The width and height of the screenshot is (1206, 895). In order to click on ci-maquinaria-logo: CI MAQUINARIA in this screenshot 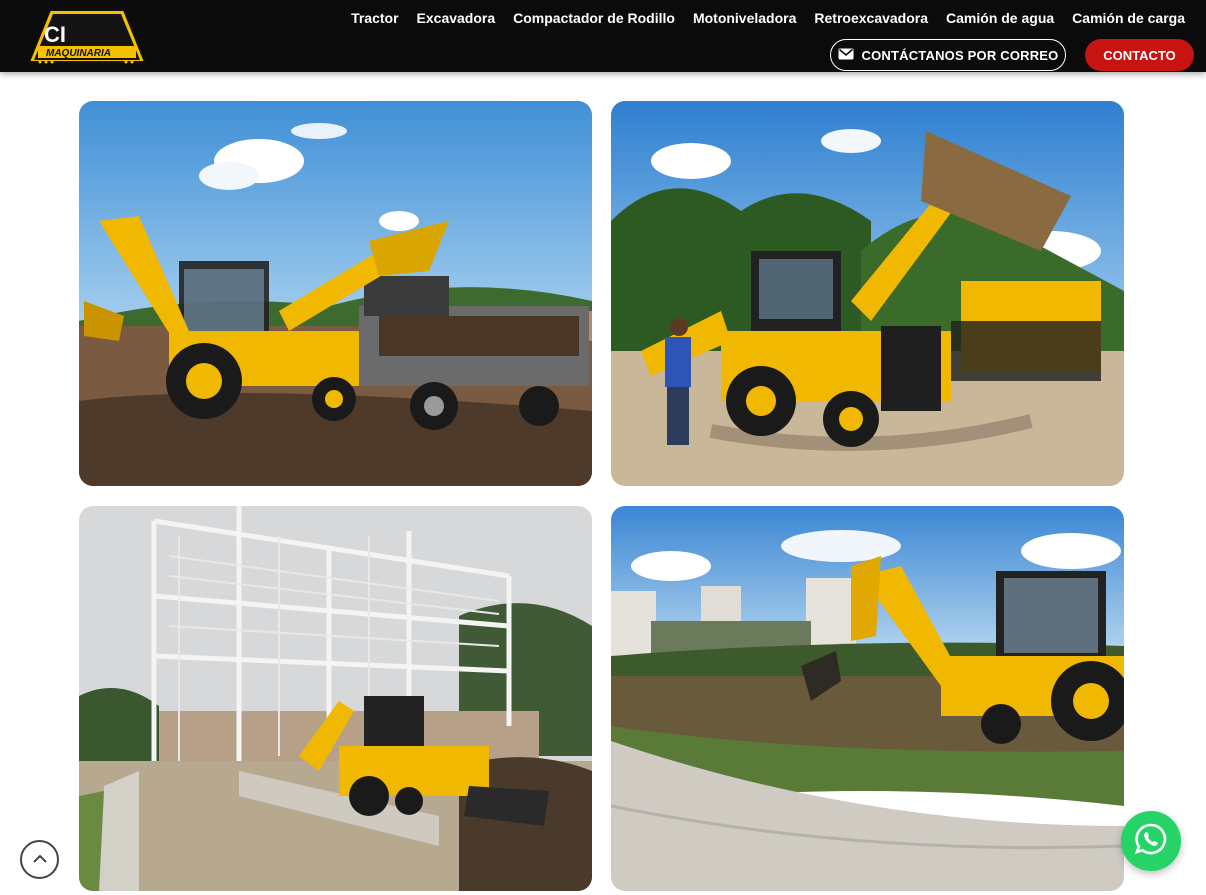, I will do `click(87, 36)`.